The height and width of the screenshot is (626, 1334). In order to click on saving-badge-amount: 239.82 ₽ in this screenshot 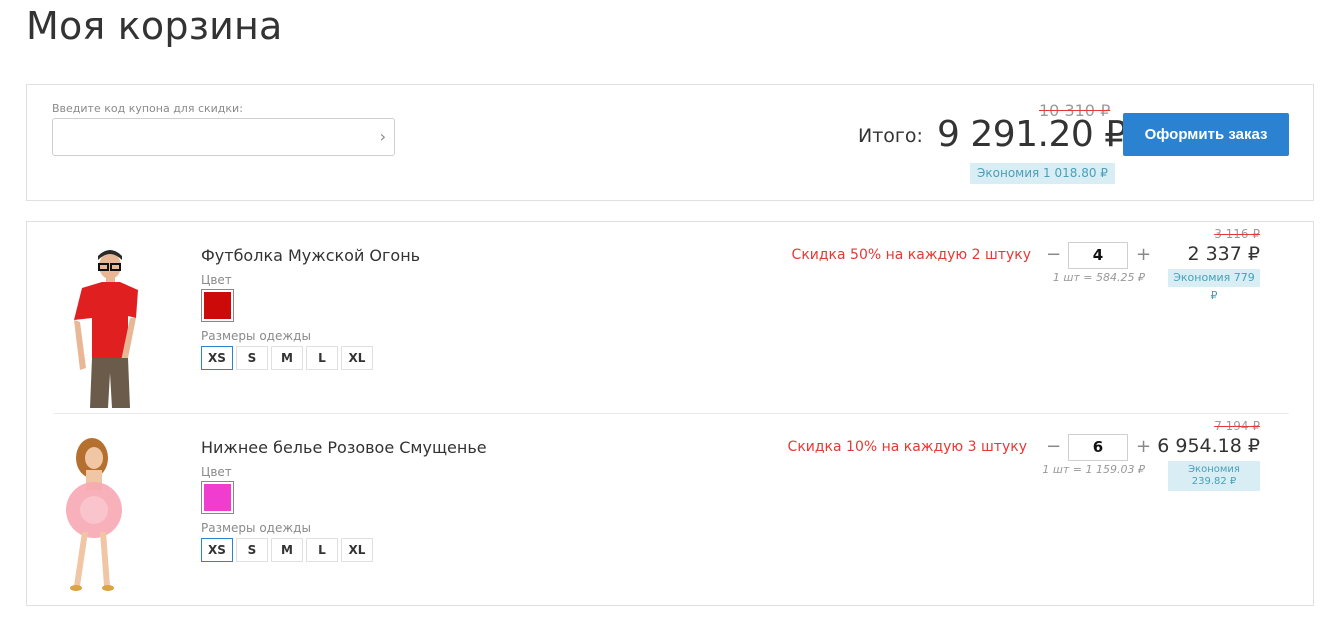, I will do `click(1214, 481)`.